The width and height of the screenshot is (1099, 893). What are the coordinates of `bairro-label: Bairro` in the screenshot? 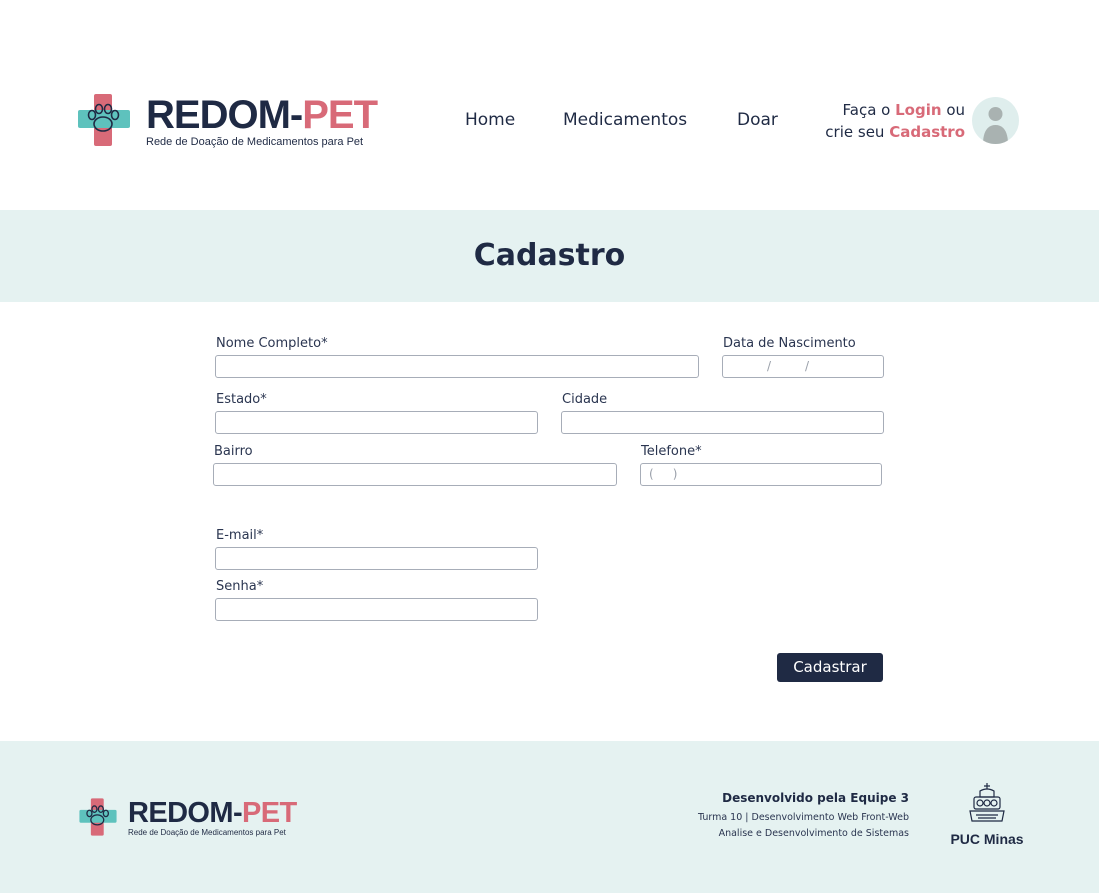 It's located at (233, 451).